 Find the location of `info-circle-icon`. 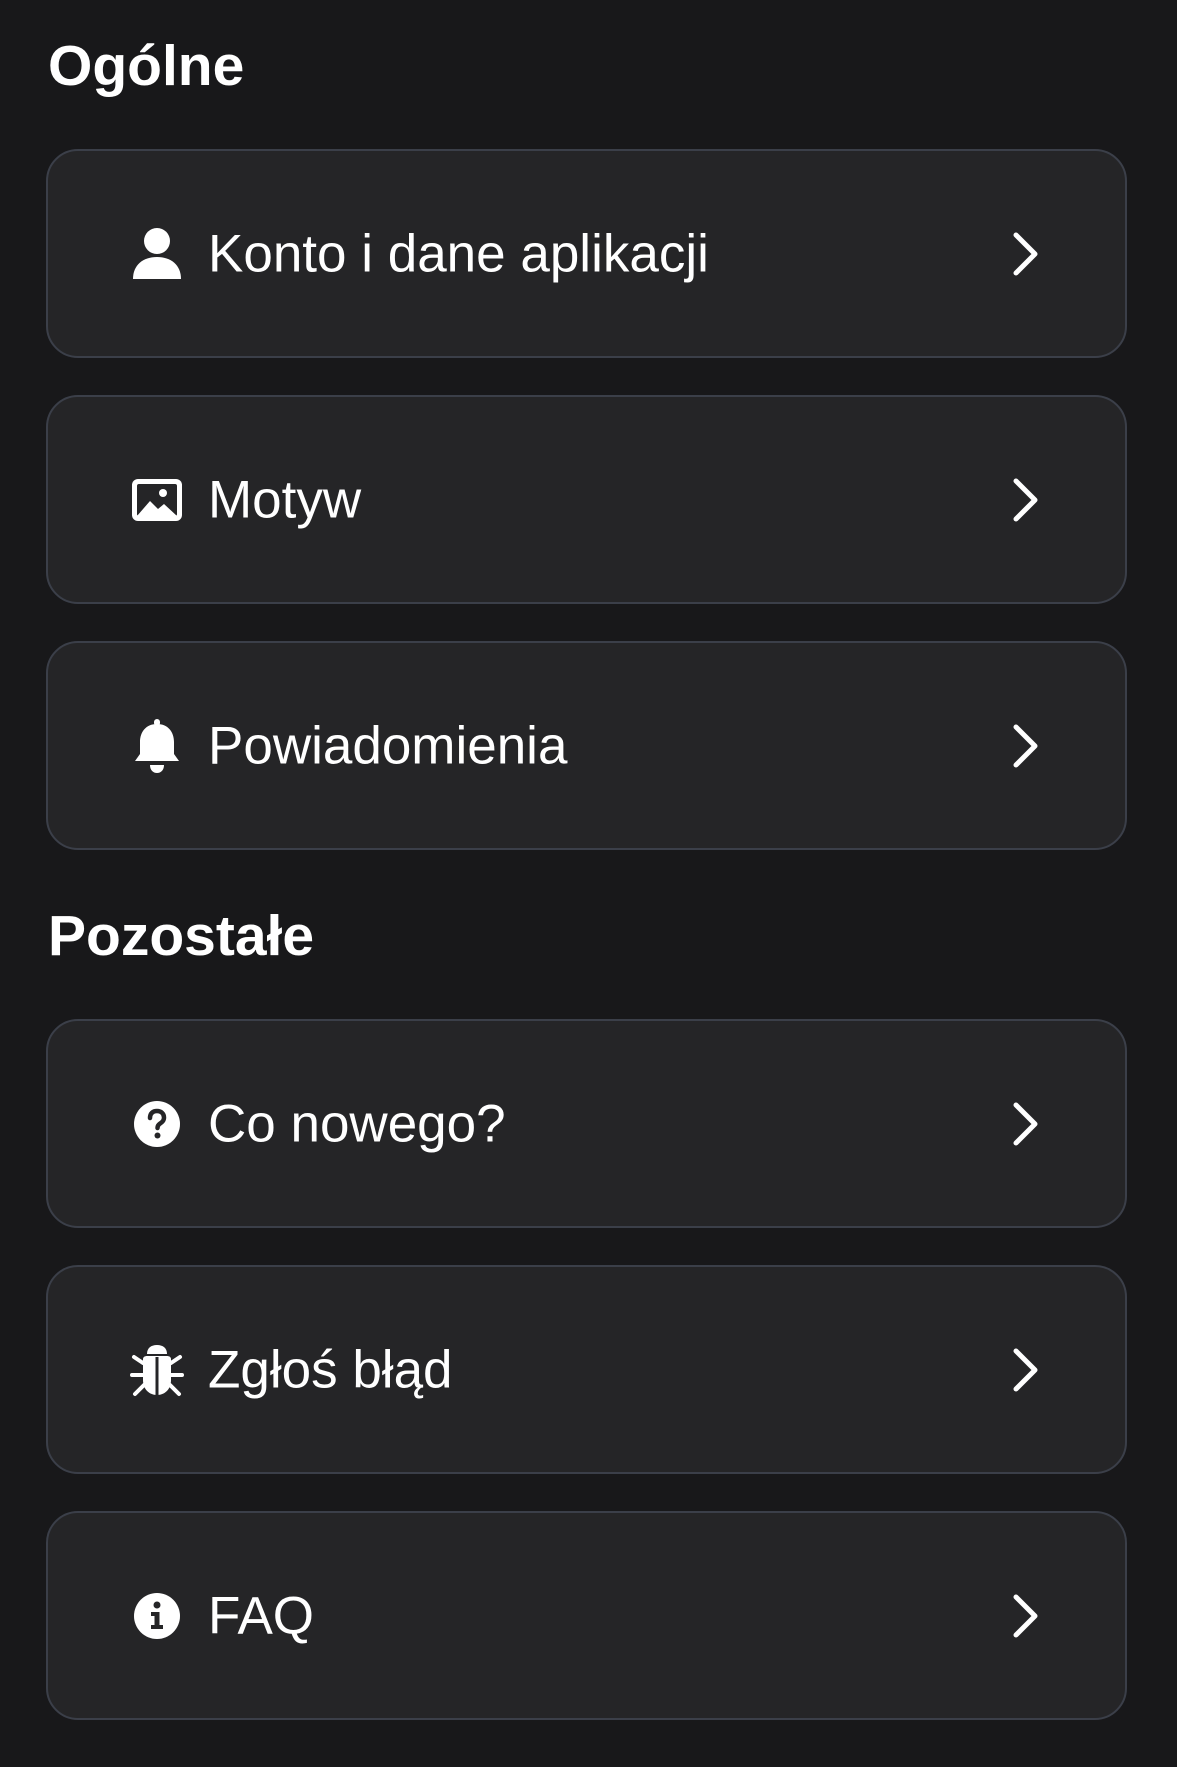

info-circle-icon is located at coordinates (157, 1616).